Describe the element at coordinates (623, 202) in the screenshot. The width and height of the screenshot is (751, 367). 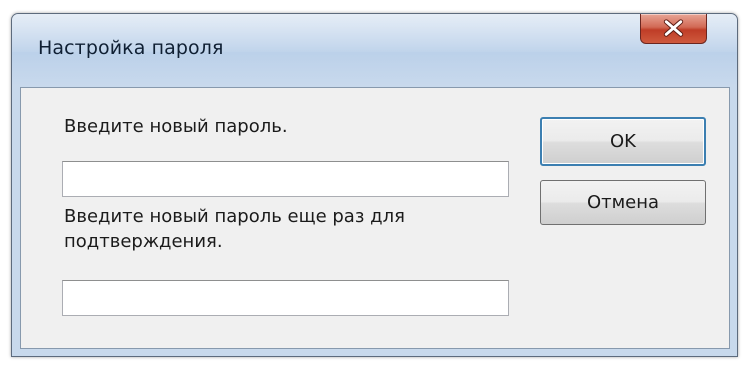
I see `cancel-button: Отмена` at that location.